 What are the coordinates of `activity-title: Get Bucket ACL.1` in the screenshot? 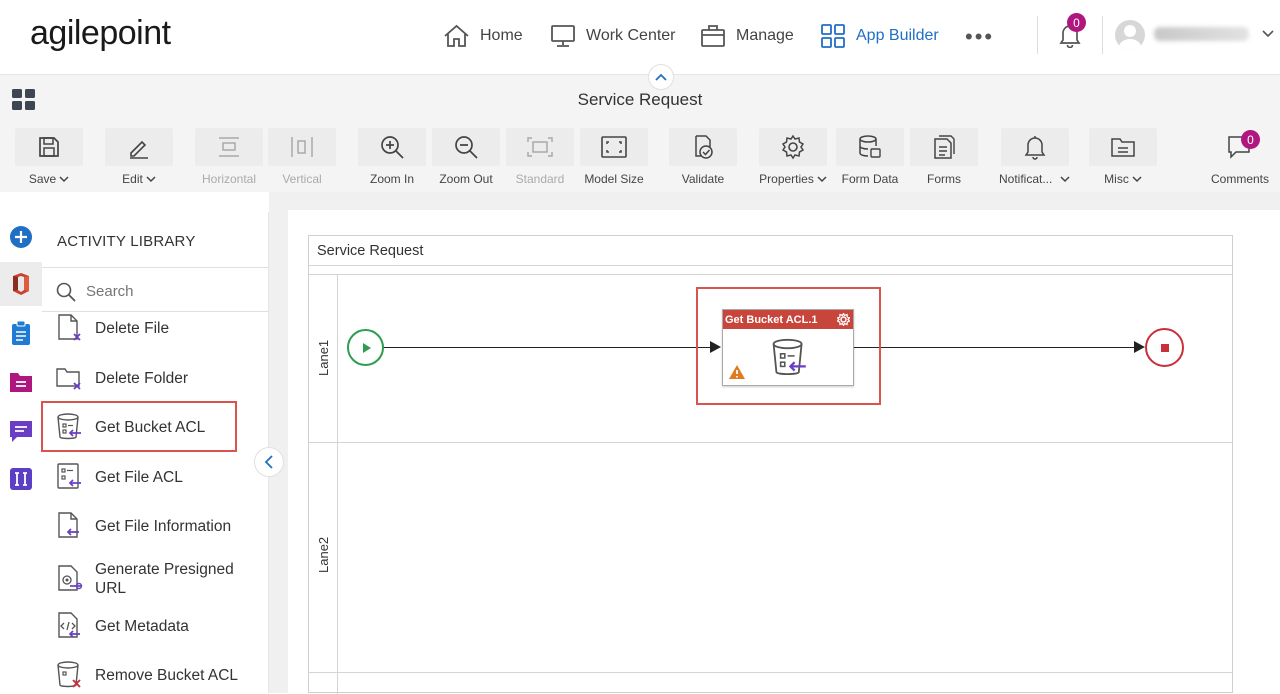 It's located at (771, 319).